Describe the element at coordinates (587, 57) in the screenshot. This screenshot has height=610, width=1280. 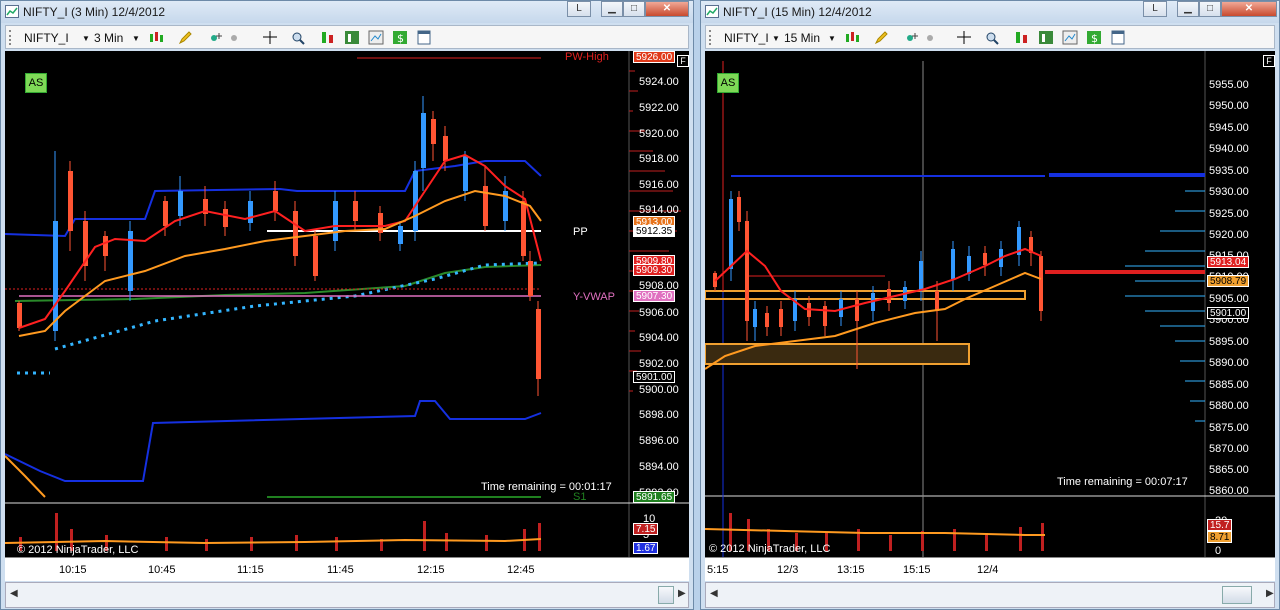
I see `pw-high-label: PW-High` at that location.